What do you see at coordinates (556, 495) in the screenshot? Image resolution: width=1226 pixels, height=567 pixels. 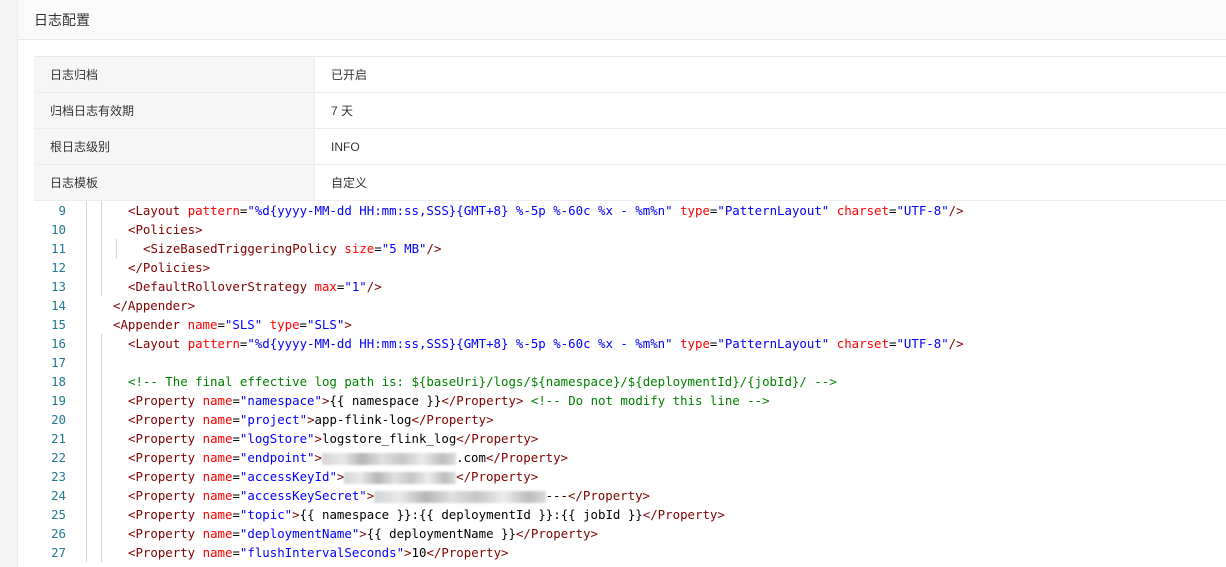 I see `code-token: ---` at bounding box center [556, 495].